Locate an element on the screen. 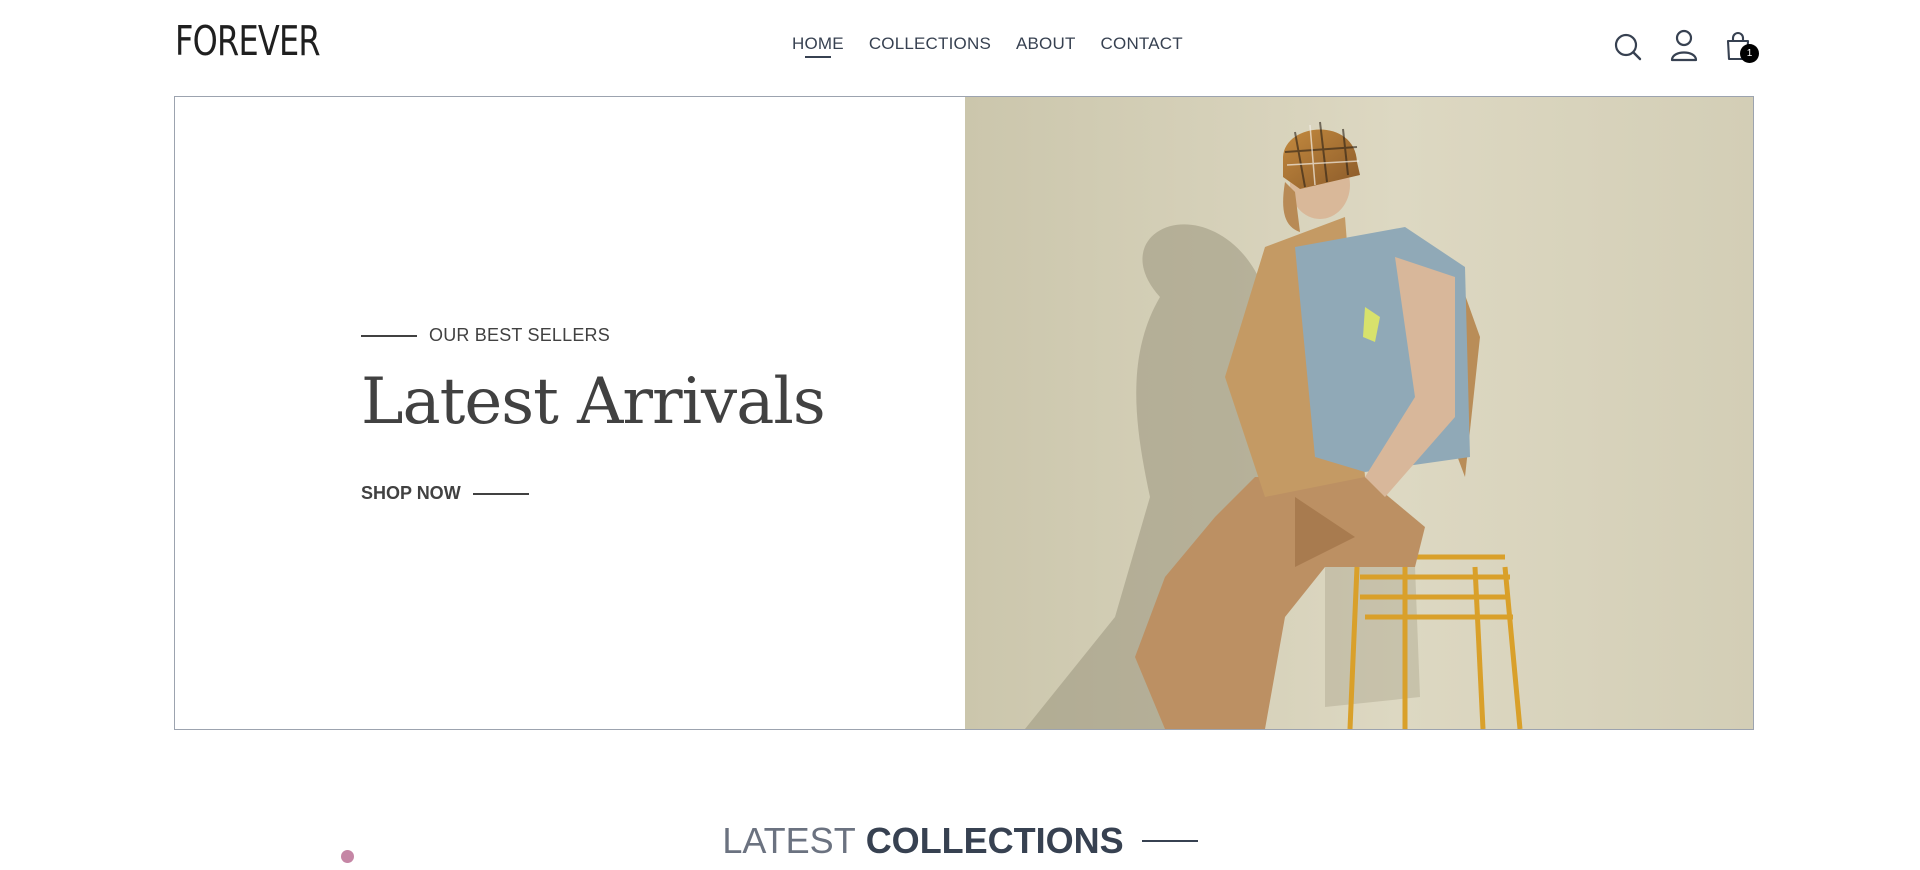  search-icon is located at coordinates (1628, 46).